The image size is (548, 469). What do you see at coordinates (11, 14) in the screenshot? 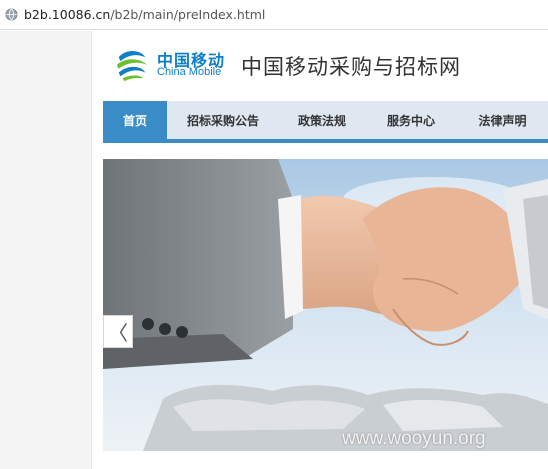
I see `globe-icon` at bounding box center [11, 14].